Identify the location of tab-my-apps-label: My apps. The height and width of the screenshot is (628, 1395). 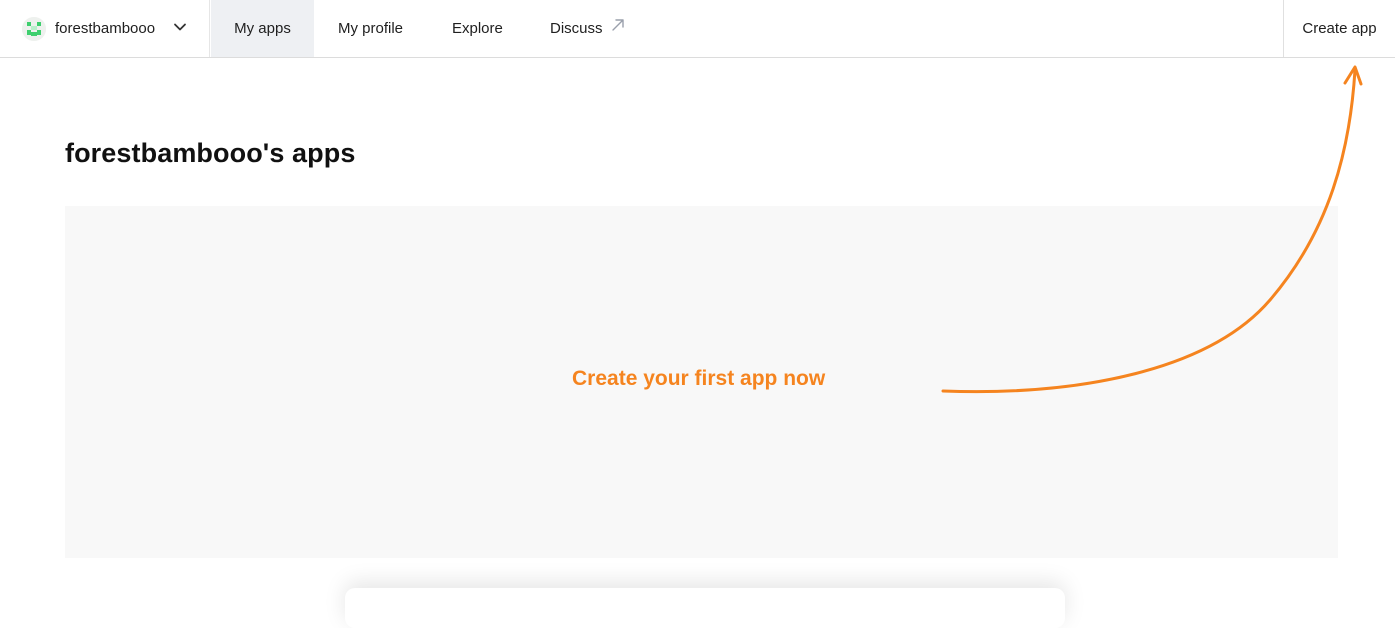
(262, 28).